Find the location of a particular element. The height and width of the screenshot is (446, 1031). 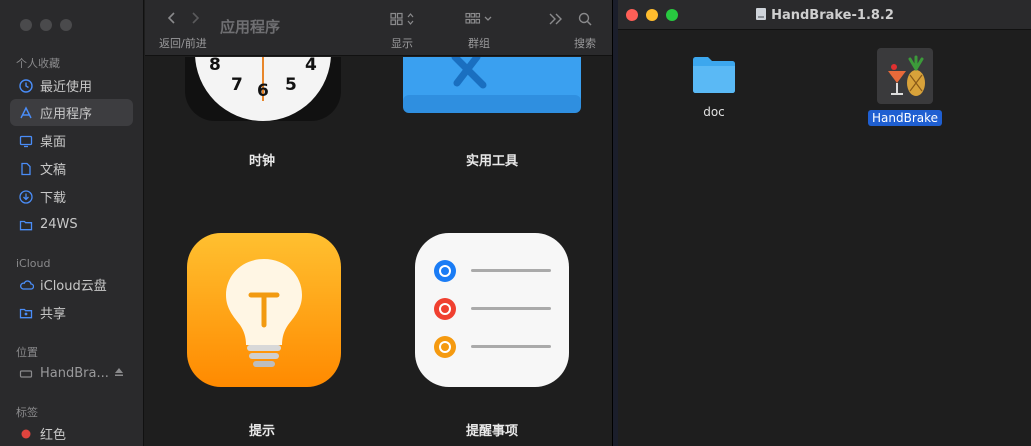

sidebar-item-icloud-drive: iCloud云盘 is located at coordinates (71, 284).